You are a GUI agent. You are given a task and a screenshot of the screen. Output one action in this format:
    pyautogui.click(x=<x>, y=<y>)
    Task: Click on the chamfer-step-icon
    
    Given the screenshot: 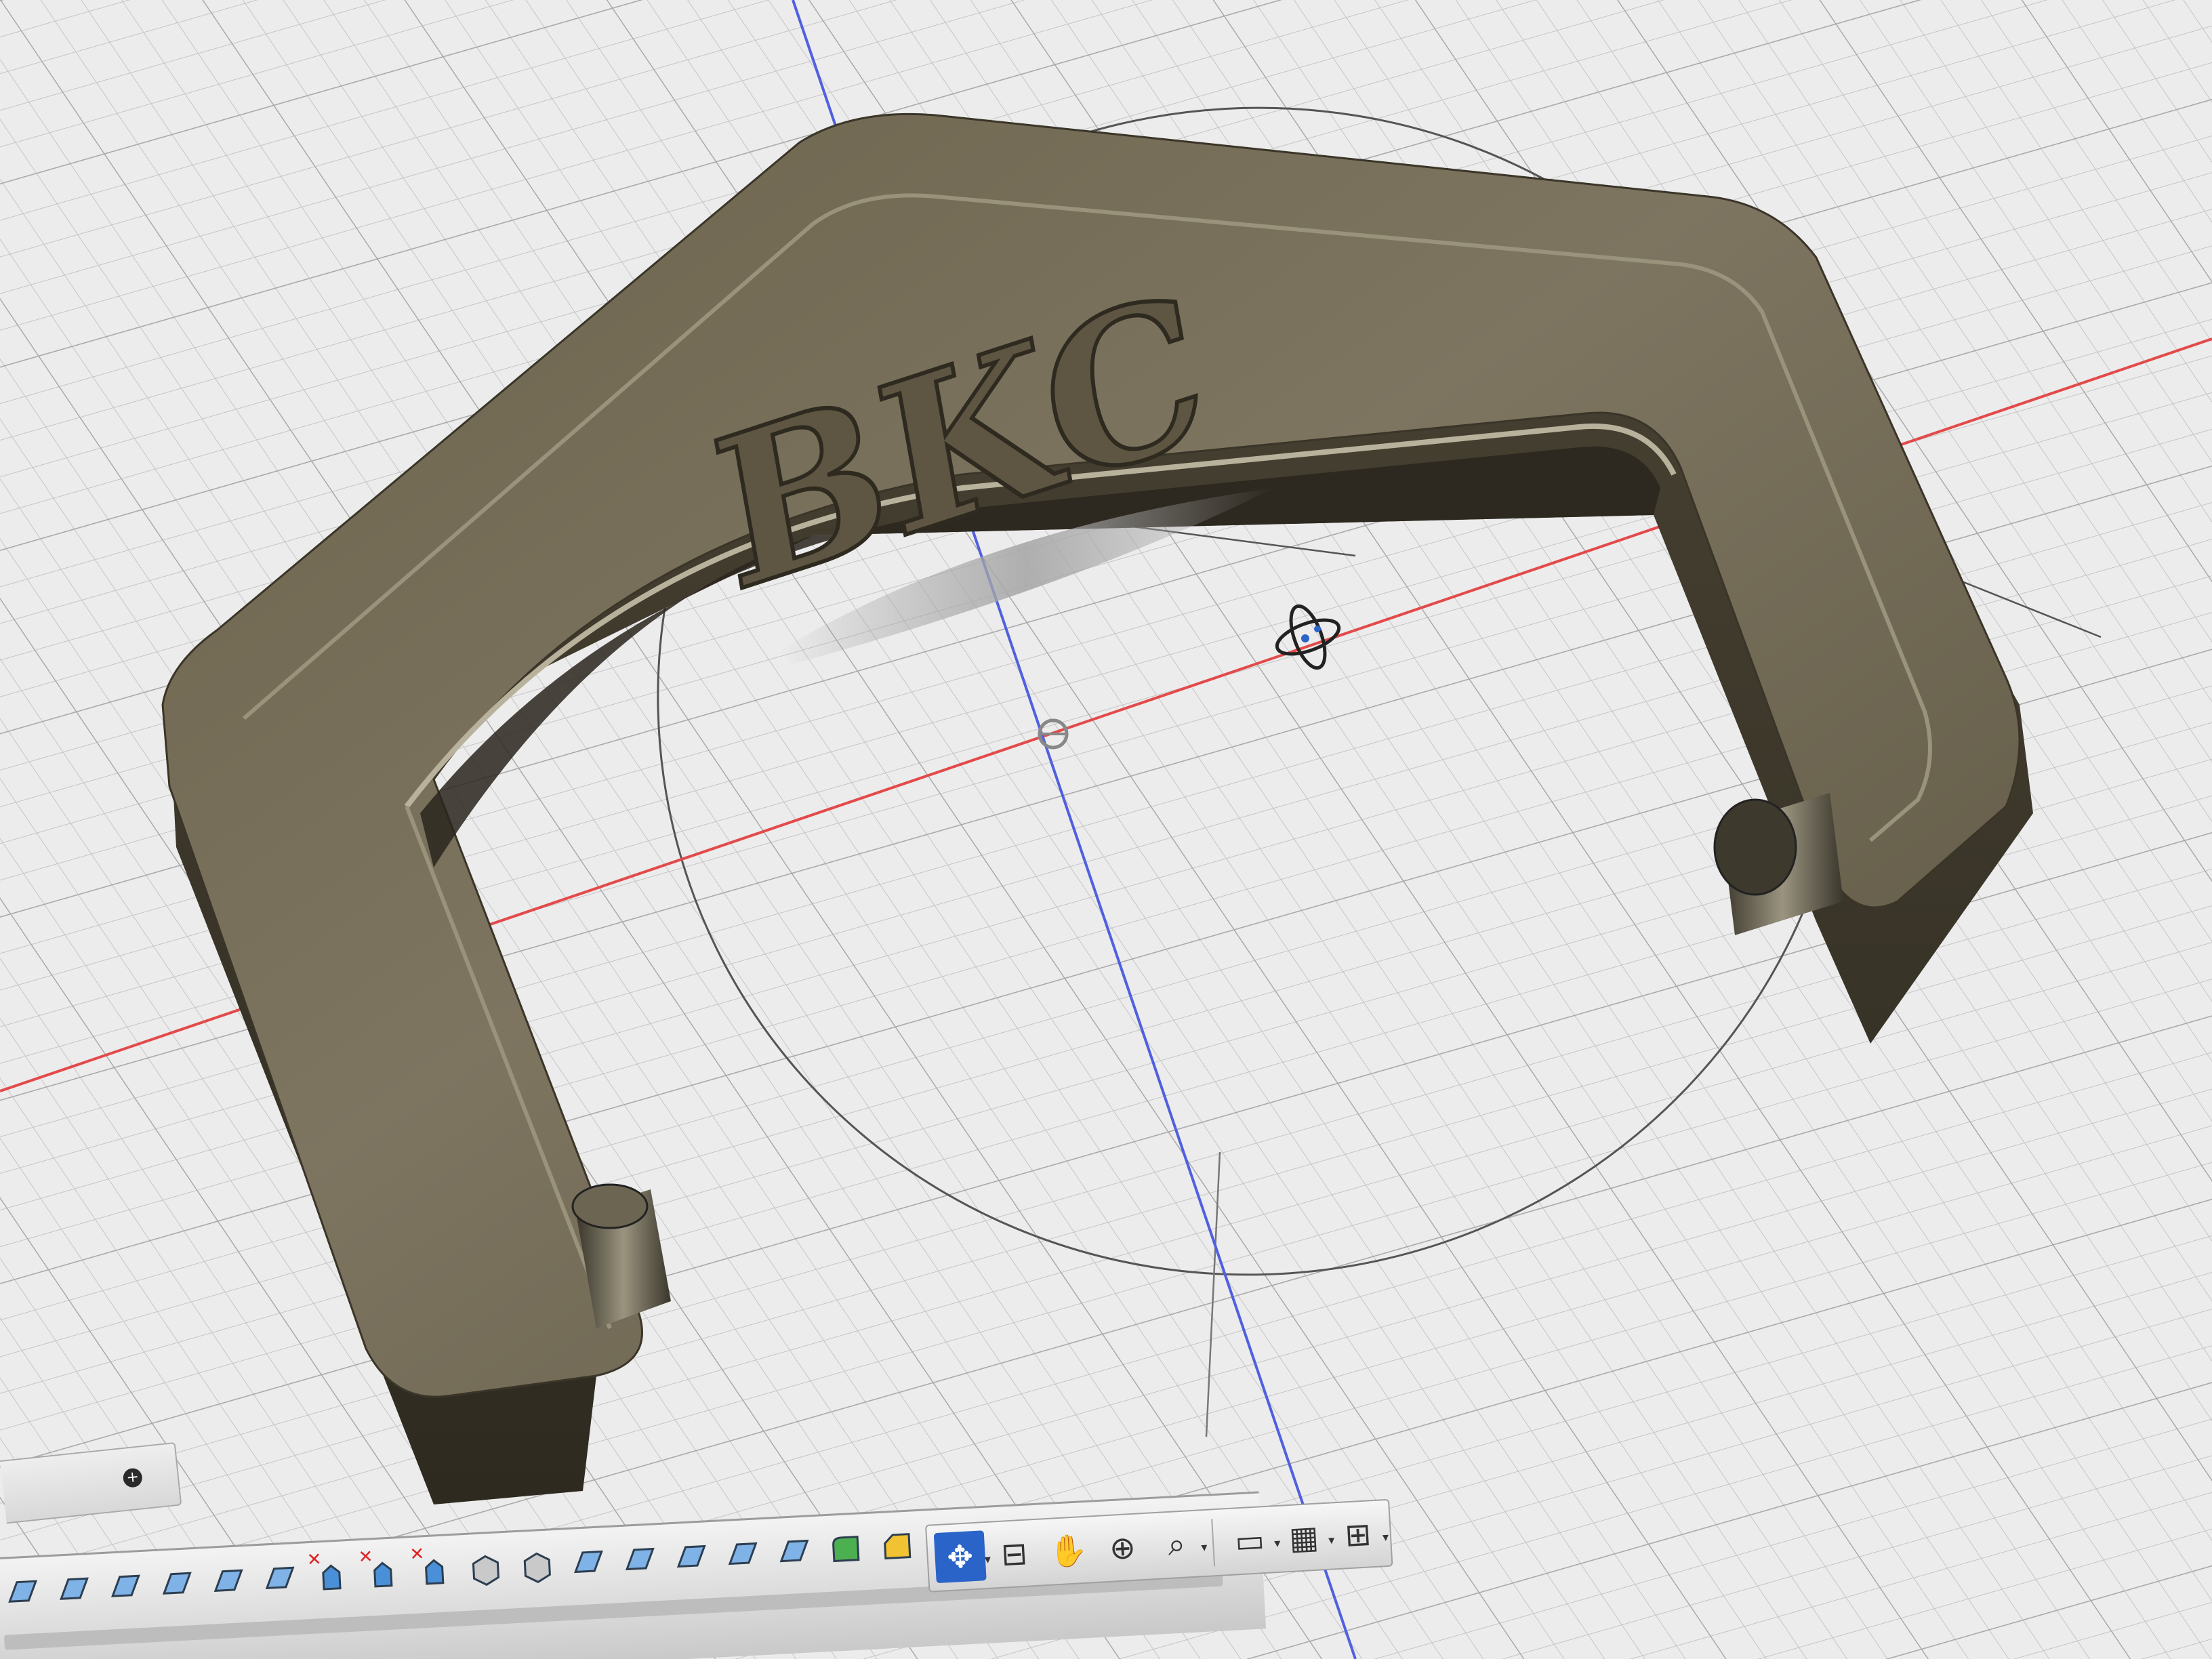 What is the action you would take?
    pyautogui.click(x=897, y=1547)
    